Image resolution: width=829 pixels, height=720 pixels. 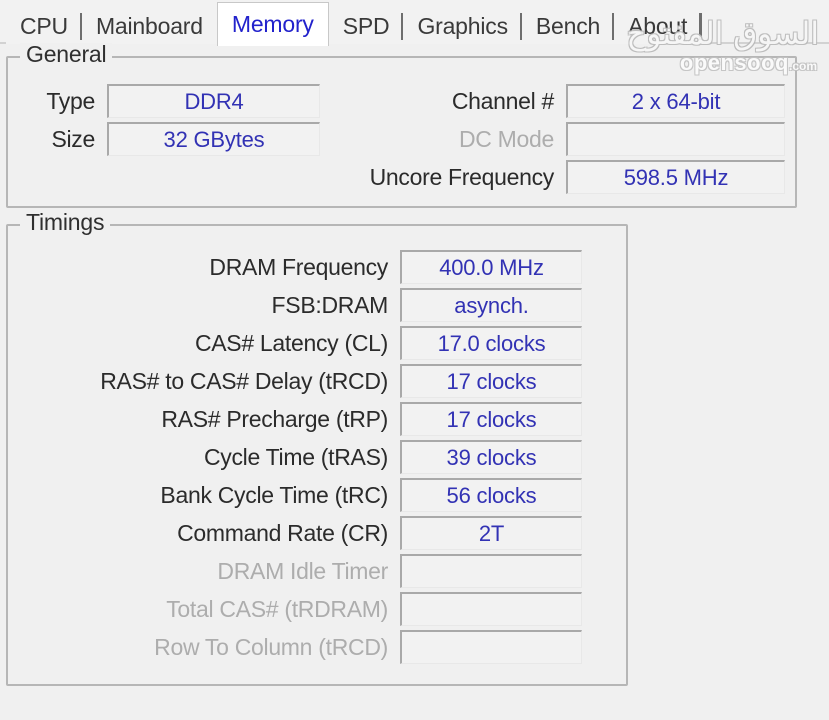 I want to click on tab-about: About, so click(x=658, y=26).